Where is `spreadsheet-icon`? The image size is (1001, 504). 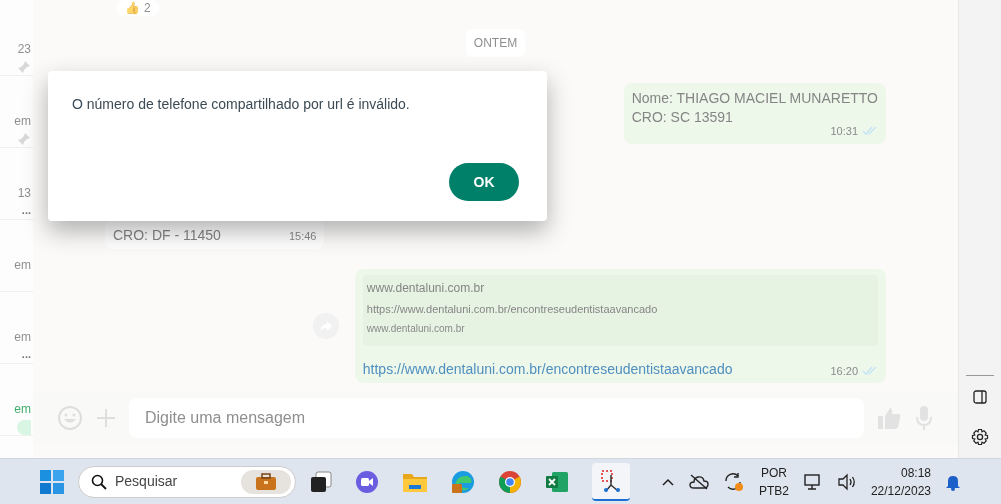 spreadsheet-icon is located at coordinates (557, 481).